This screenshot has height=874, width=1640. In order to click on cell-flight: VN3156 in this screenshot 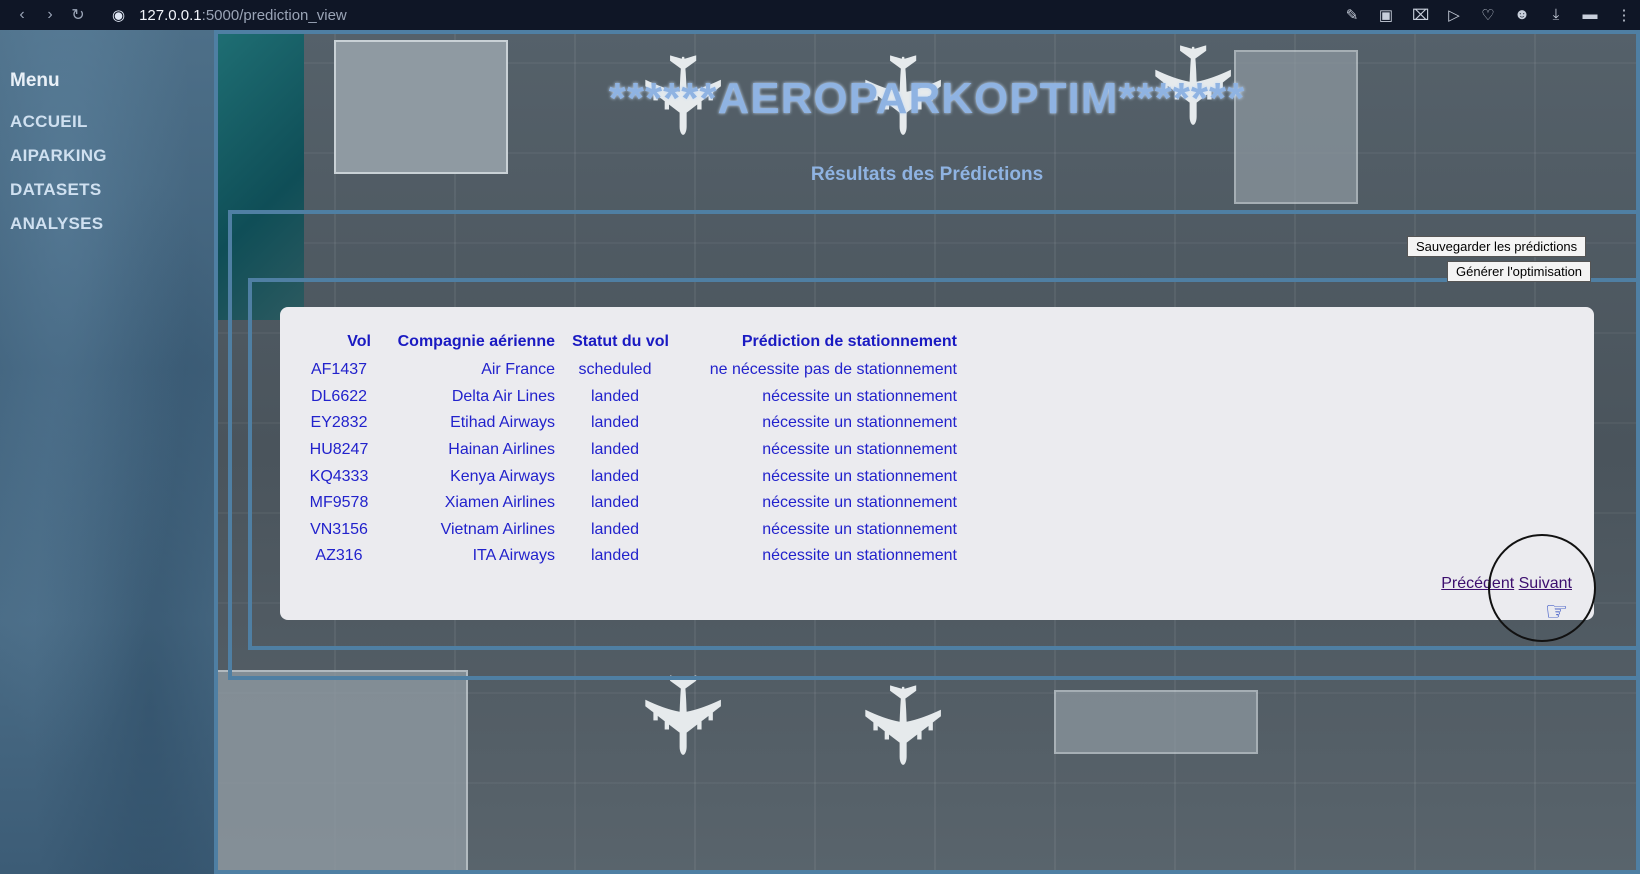, I will do `click(339, 529)`.